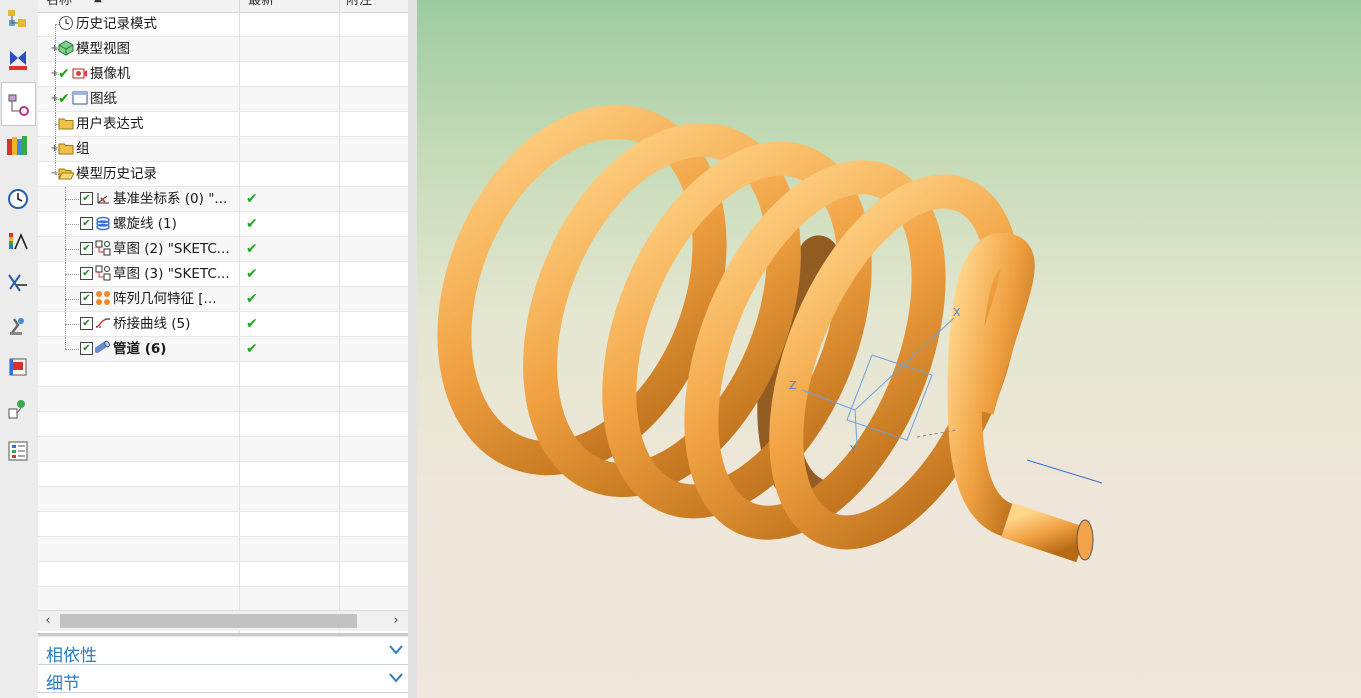 The width and height of the screenshot is (1361, 698). I want to click on tree-row: ✔ 草图 (3) "SKETC... ✔, so click(223, 274).